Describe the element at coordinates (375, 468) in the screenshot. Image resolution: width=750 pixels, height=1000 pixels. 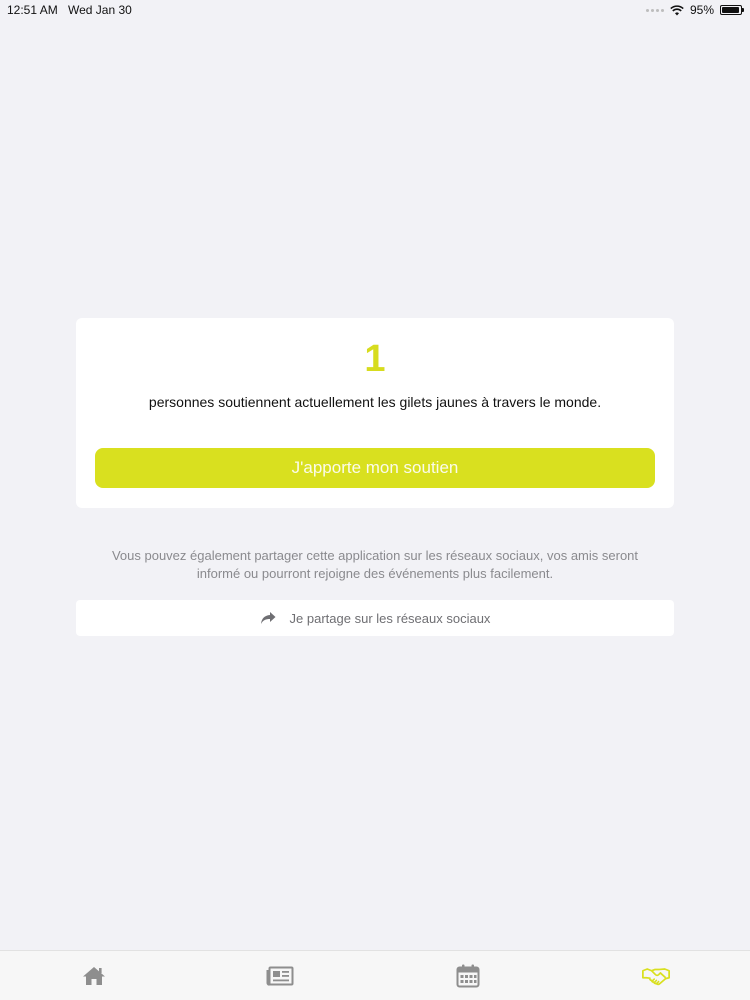
I see `support-button: J'apporte mon soutien` at that location.